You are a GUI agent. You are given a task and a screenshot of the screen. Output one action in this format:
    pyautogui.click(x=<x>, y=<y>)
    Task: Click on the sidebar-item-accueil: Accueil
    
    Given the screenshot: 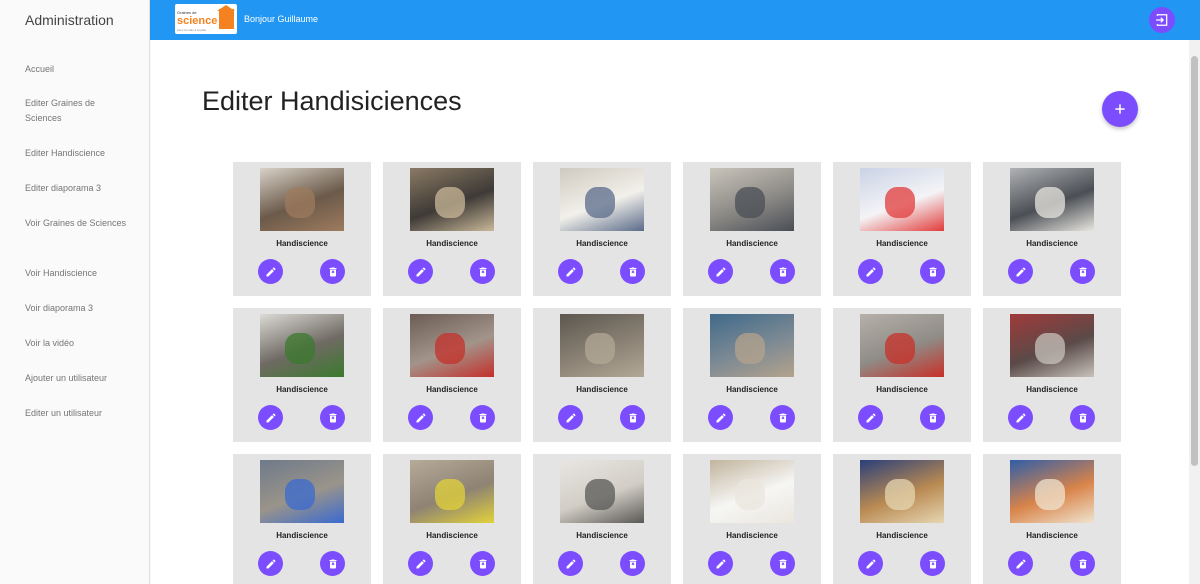 What is the action you would take?
    pyautogui.click(x=77, y=69)
    